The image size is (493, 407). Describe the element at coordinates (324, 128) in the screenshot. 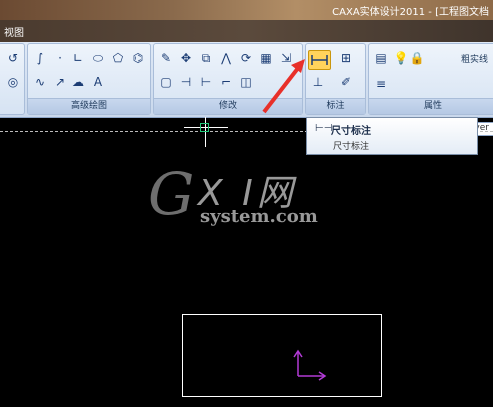

I see `dimension-icon: ⊢⊣` at that location.